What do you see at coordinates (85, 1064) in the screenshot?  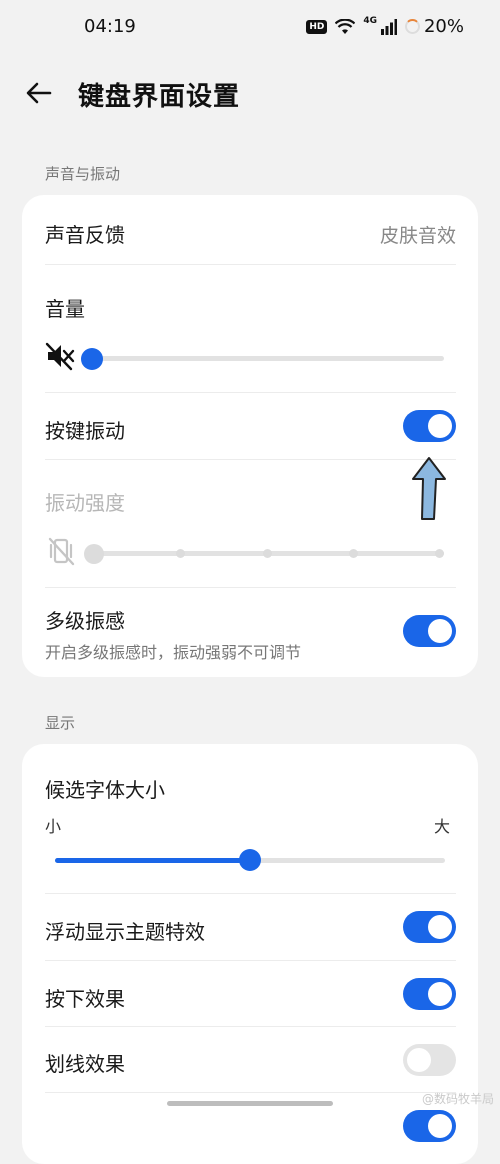 I see `swipe-effect-label: 划线效果` at bounding box center [85, 1064].